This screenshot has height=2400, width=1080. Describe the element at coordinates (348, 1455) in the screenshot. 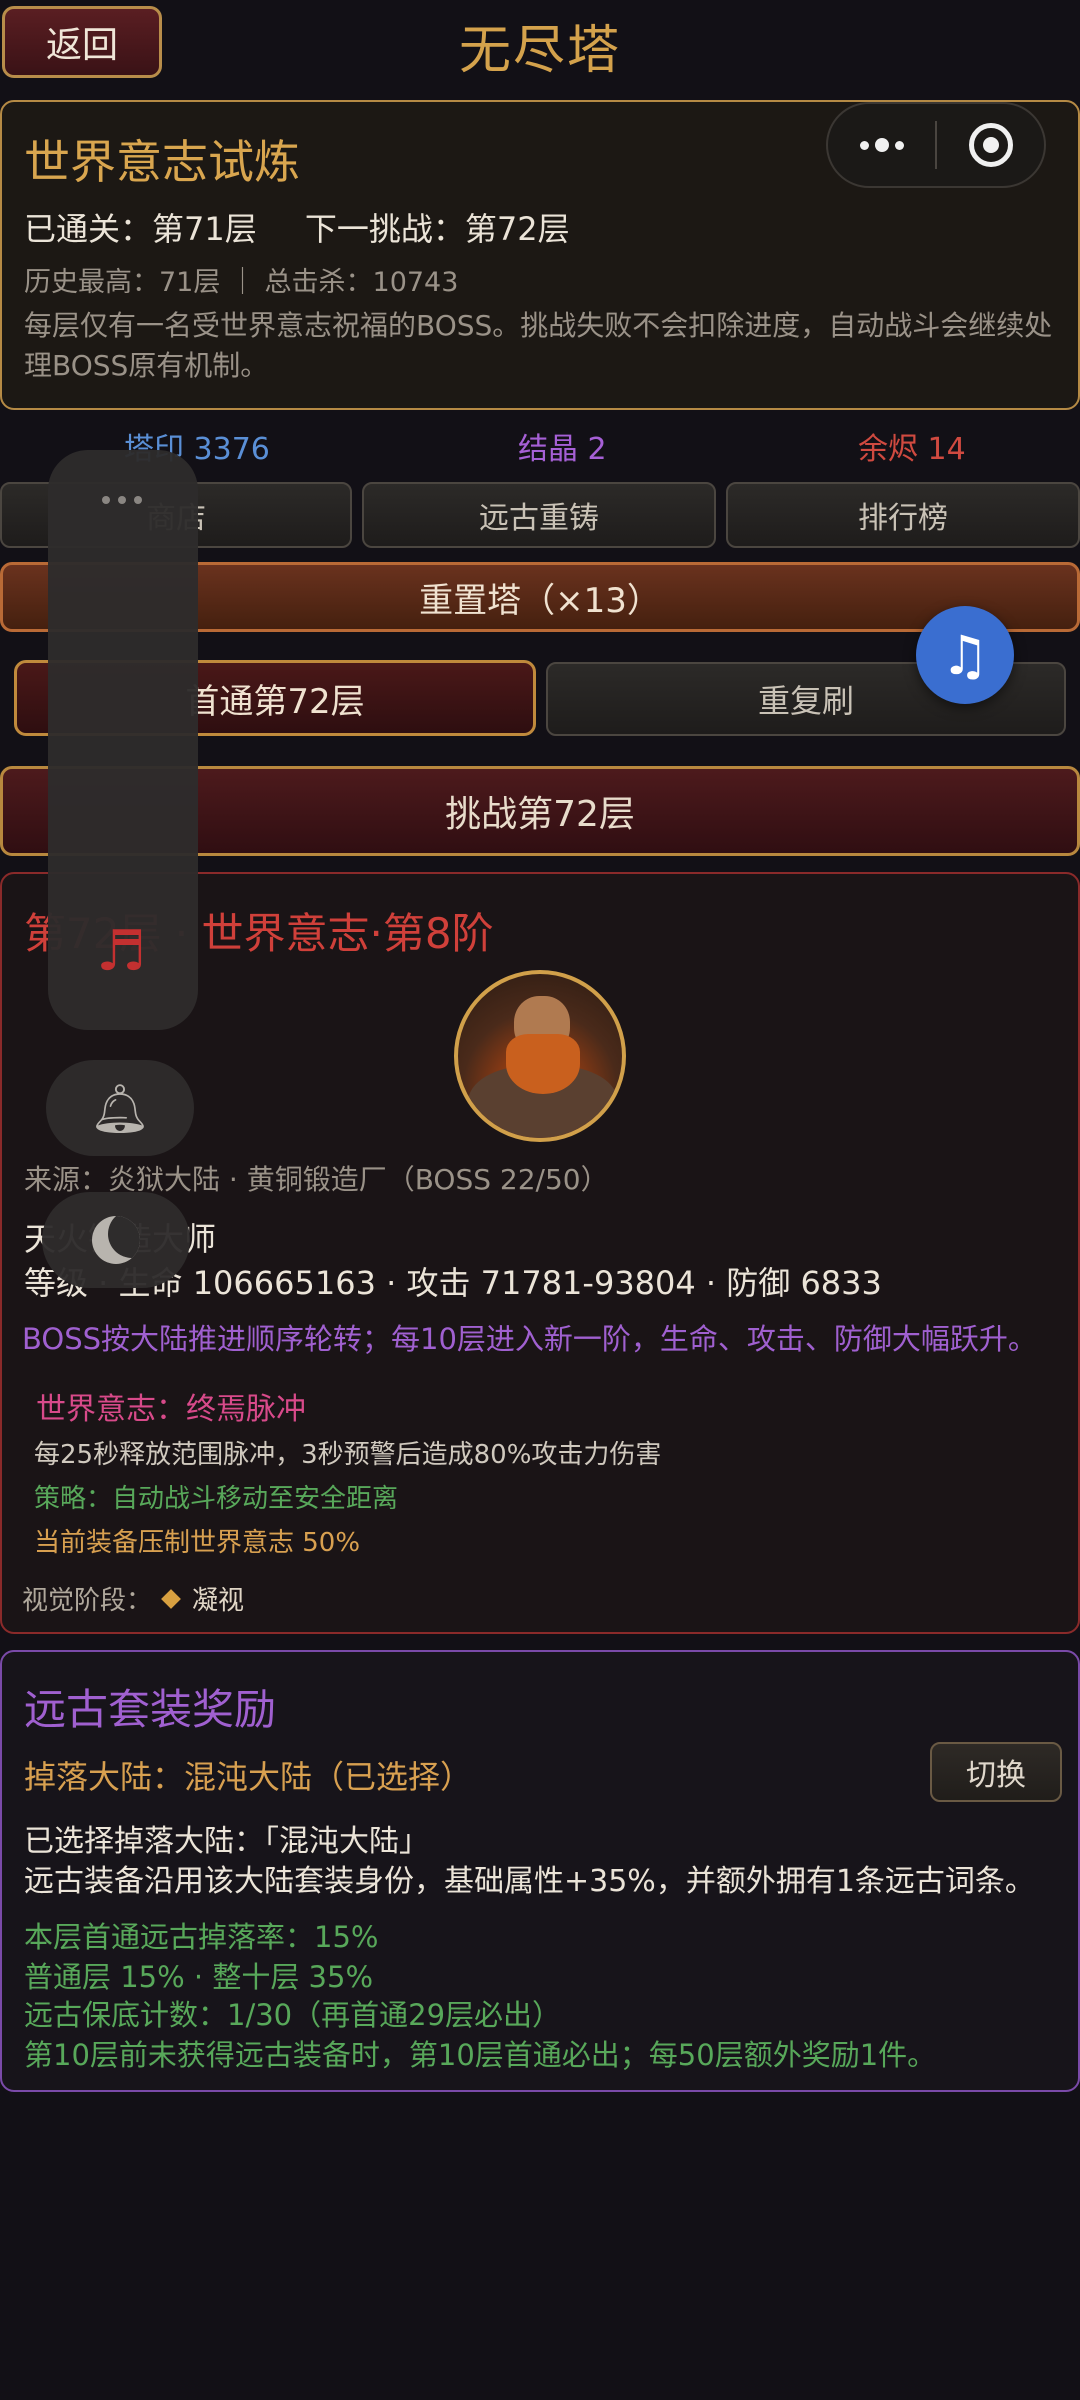

I see `world-will-description: 每25秒释放范围脉冲，3秒预警后造成80%攻击力伤害` at that location.